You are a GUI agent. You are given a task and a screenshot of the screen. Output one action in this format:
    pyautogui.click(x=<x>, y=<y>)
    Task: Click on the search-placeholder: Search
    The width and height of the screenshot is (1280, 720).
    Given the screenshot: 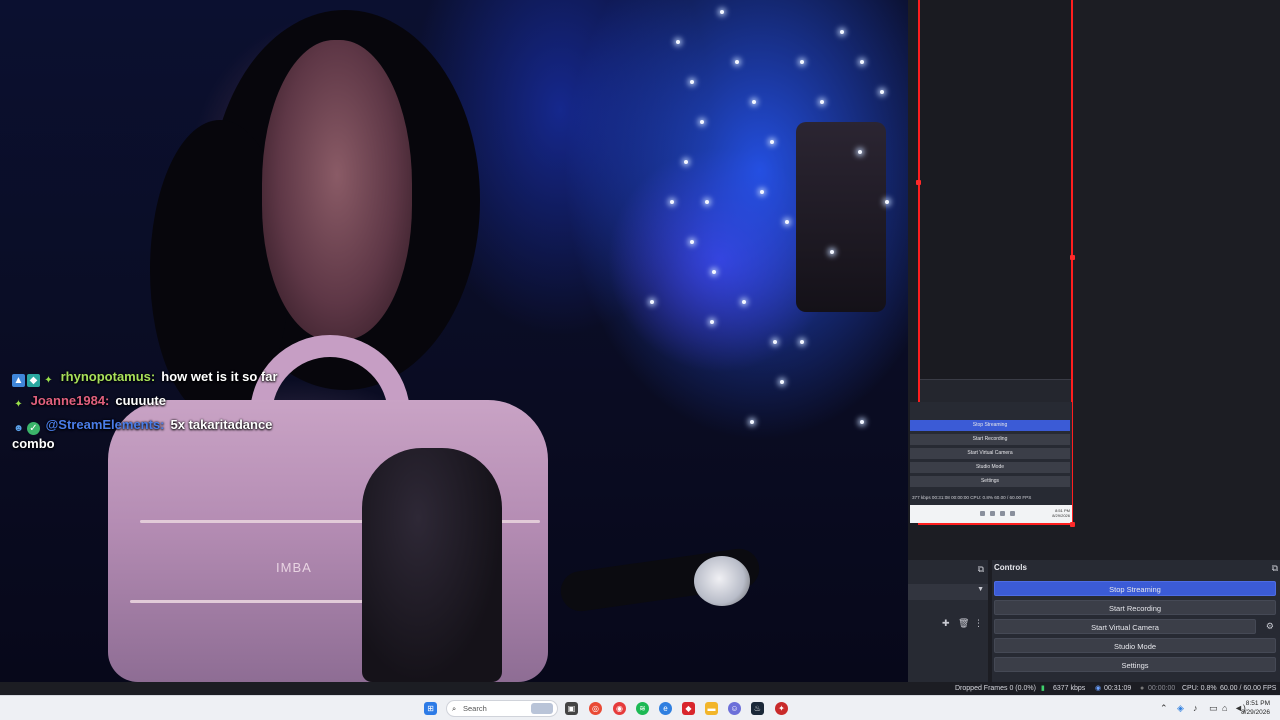 What is the action you would take?
    pyautogui.click(x=475, y=708)
    